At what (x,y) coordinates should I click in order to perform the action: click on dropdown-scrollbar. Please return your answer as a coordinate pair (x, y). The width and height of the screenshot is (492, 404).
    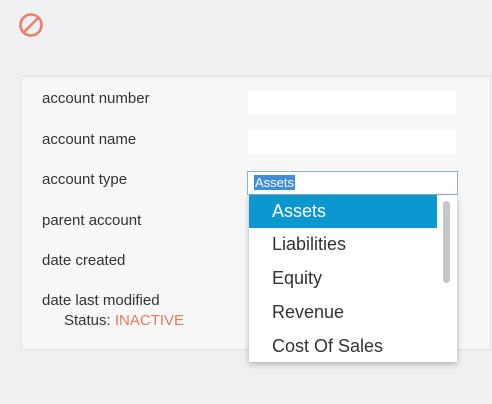
    Looking at the image, I should click on (446, 242).